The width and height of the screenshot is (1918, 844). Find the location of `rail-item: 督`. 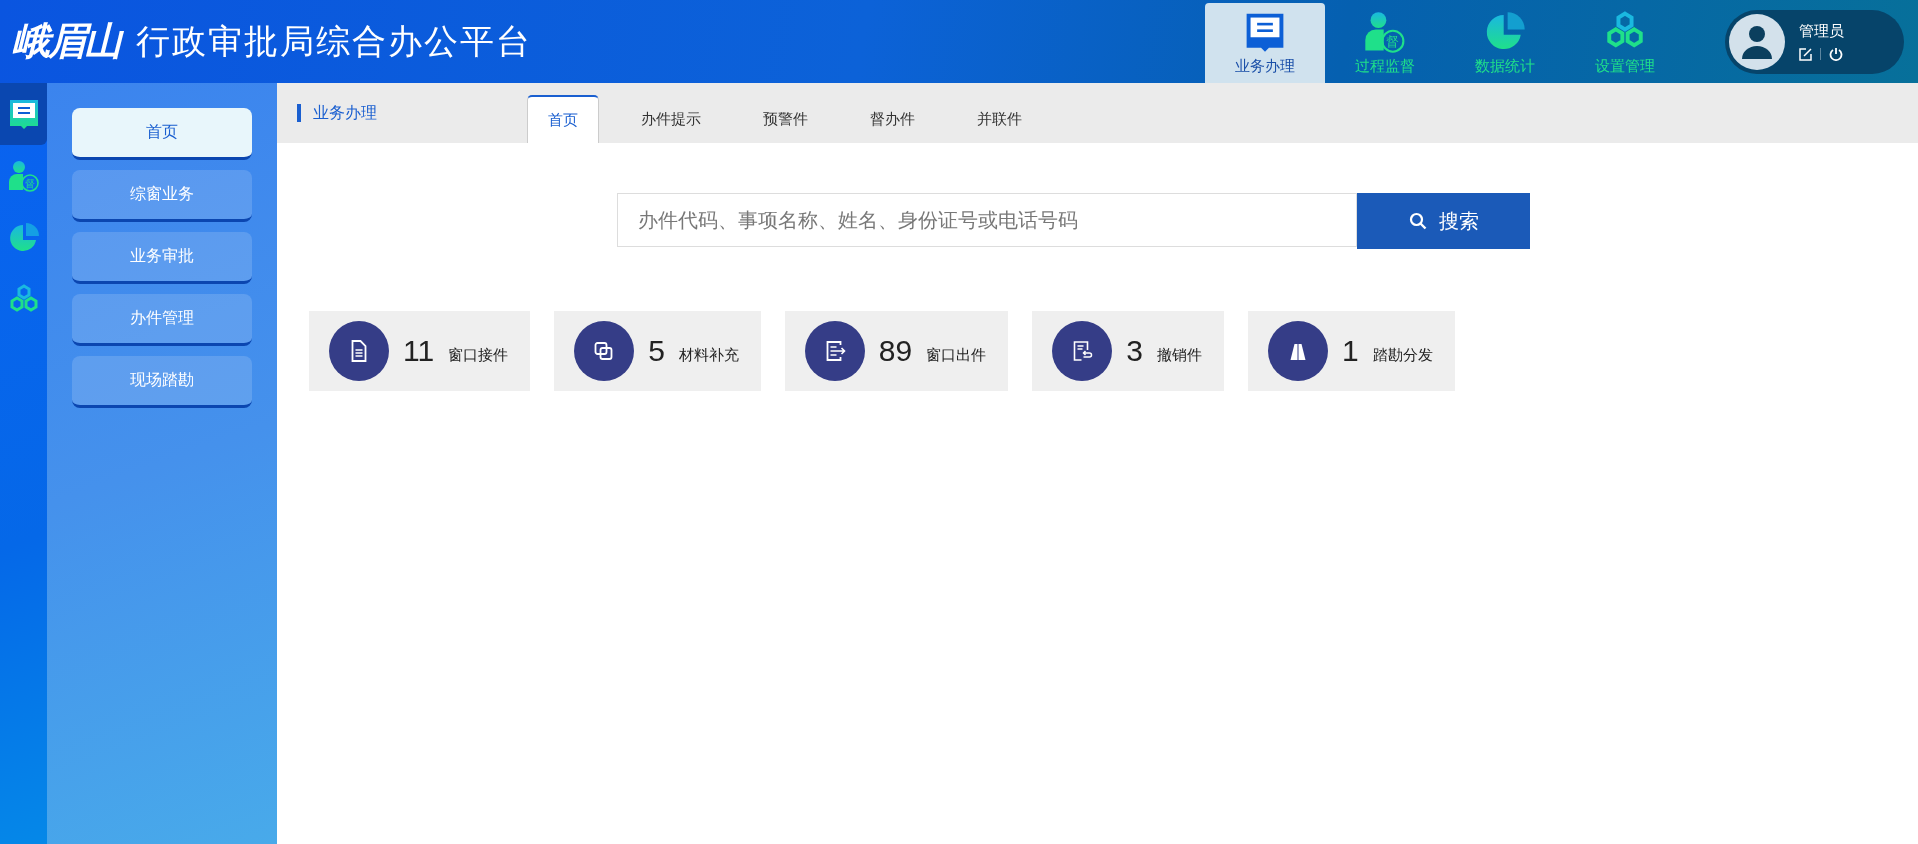

rail-item: 督 is located at coordinates (23, 176).